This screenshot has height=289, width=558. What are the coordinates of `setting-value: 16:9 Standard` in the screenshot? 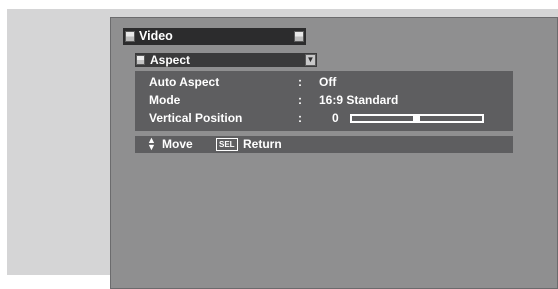 It's located at (359, 100).